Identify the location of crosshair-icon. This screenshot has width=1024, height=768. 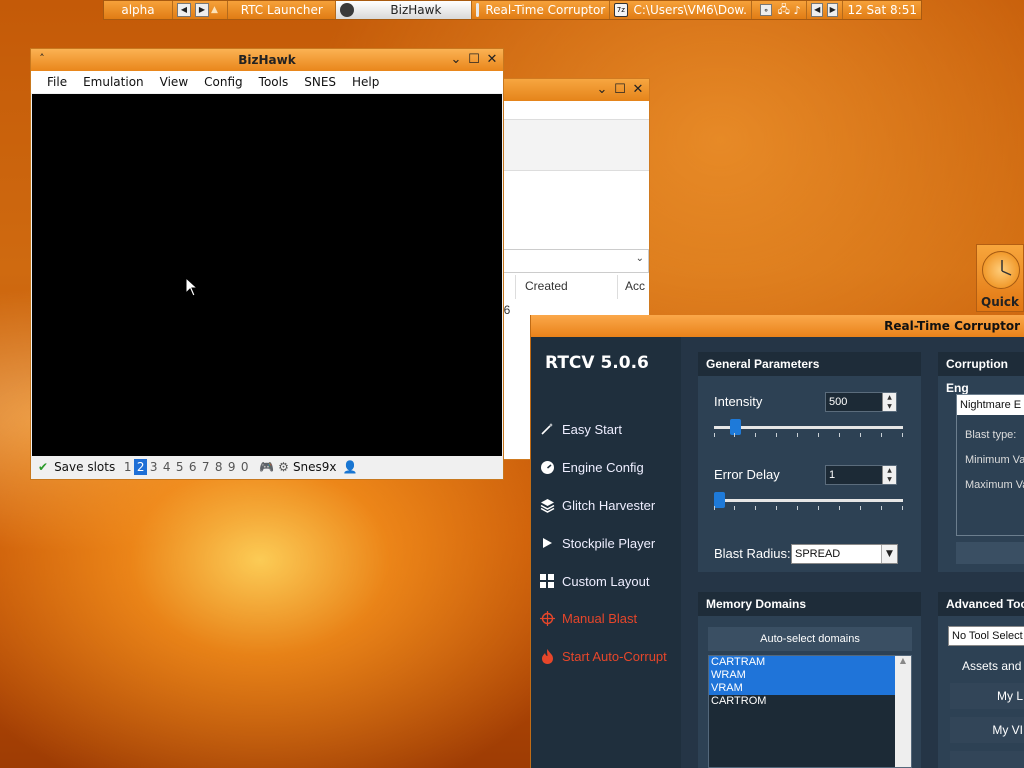
(547, 618).